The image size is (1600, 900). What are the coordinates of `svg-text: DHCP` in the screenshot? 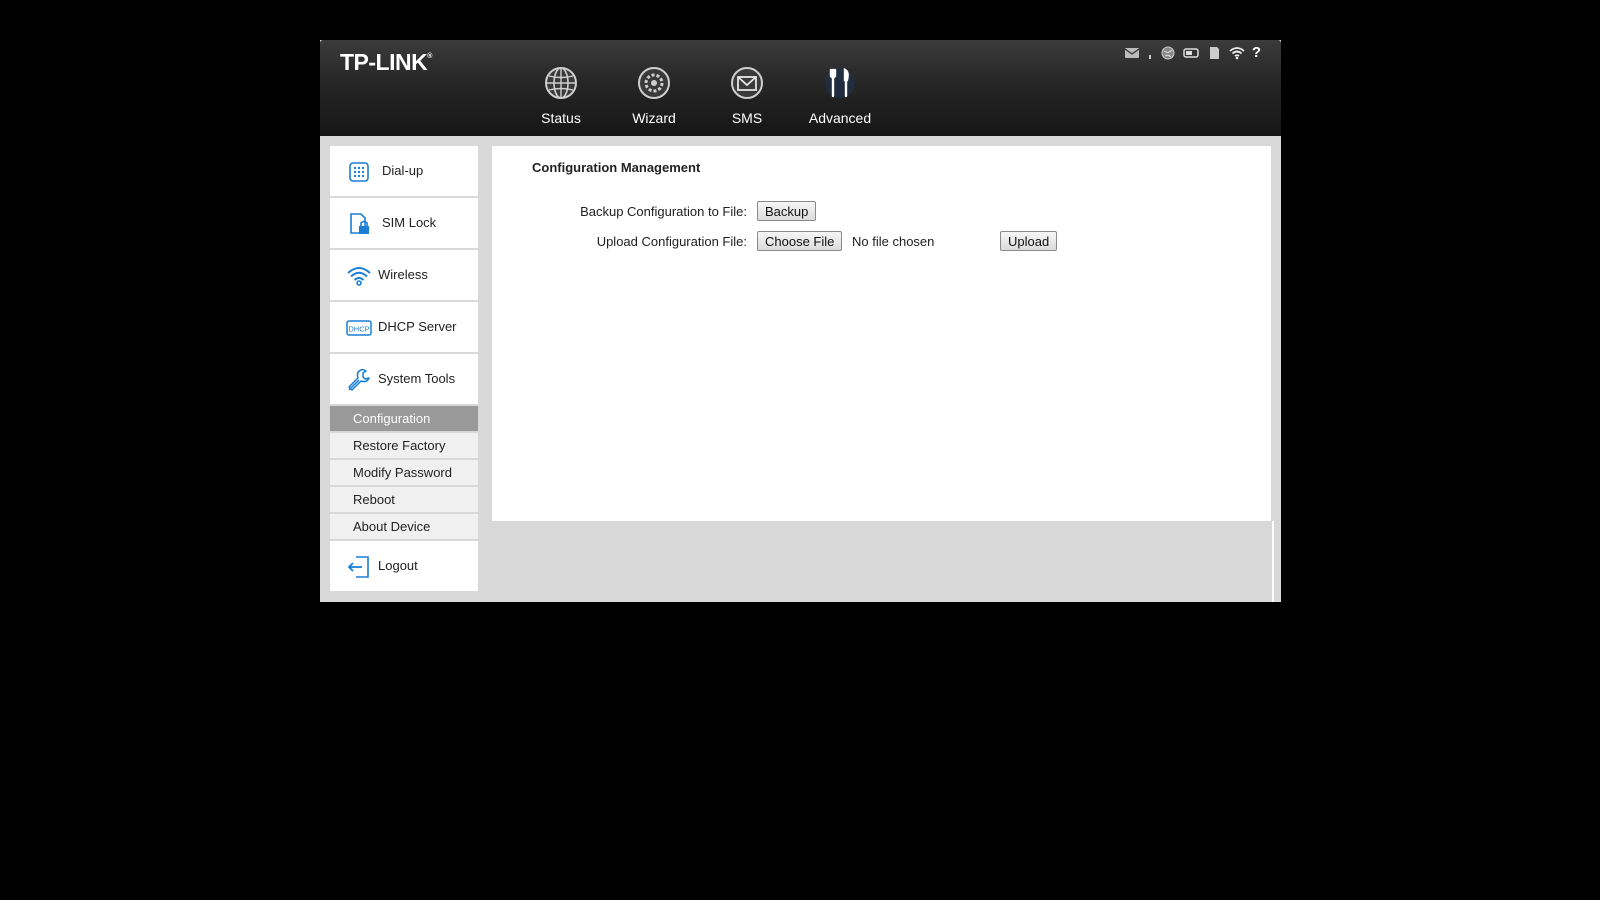 It's located at (358, 329).